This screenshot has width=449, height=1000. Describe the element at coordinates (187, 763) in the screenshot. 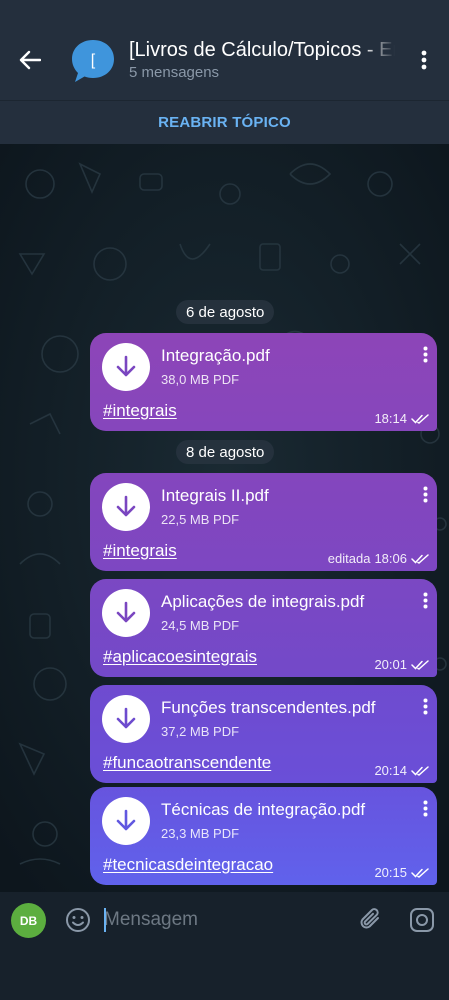

I see `hashtag-link: #funcaotranscendente` at that location.